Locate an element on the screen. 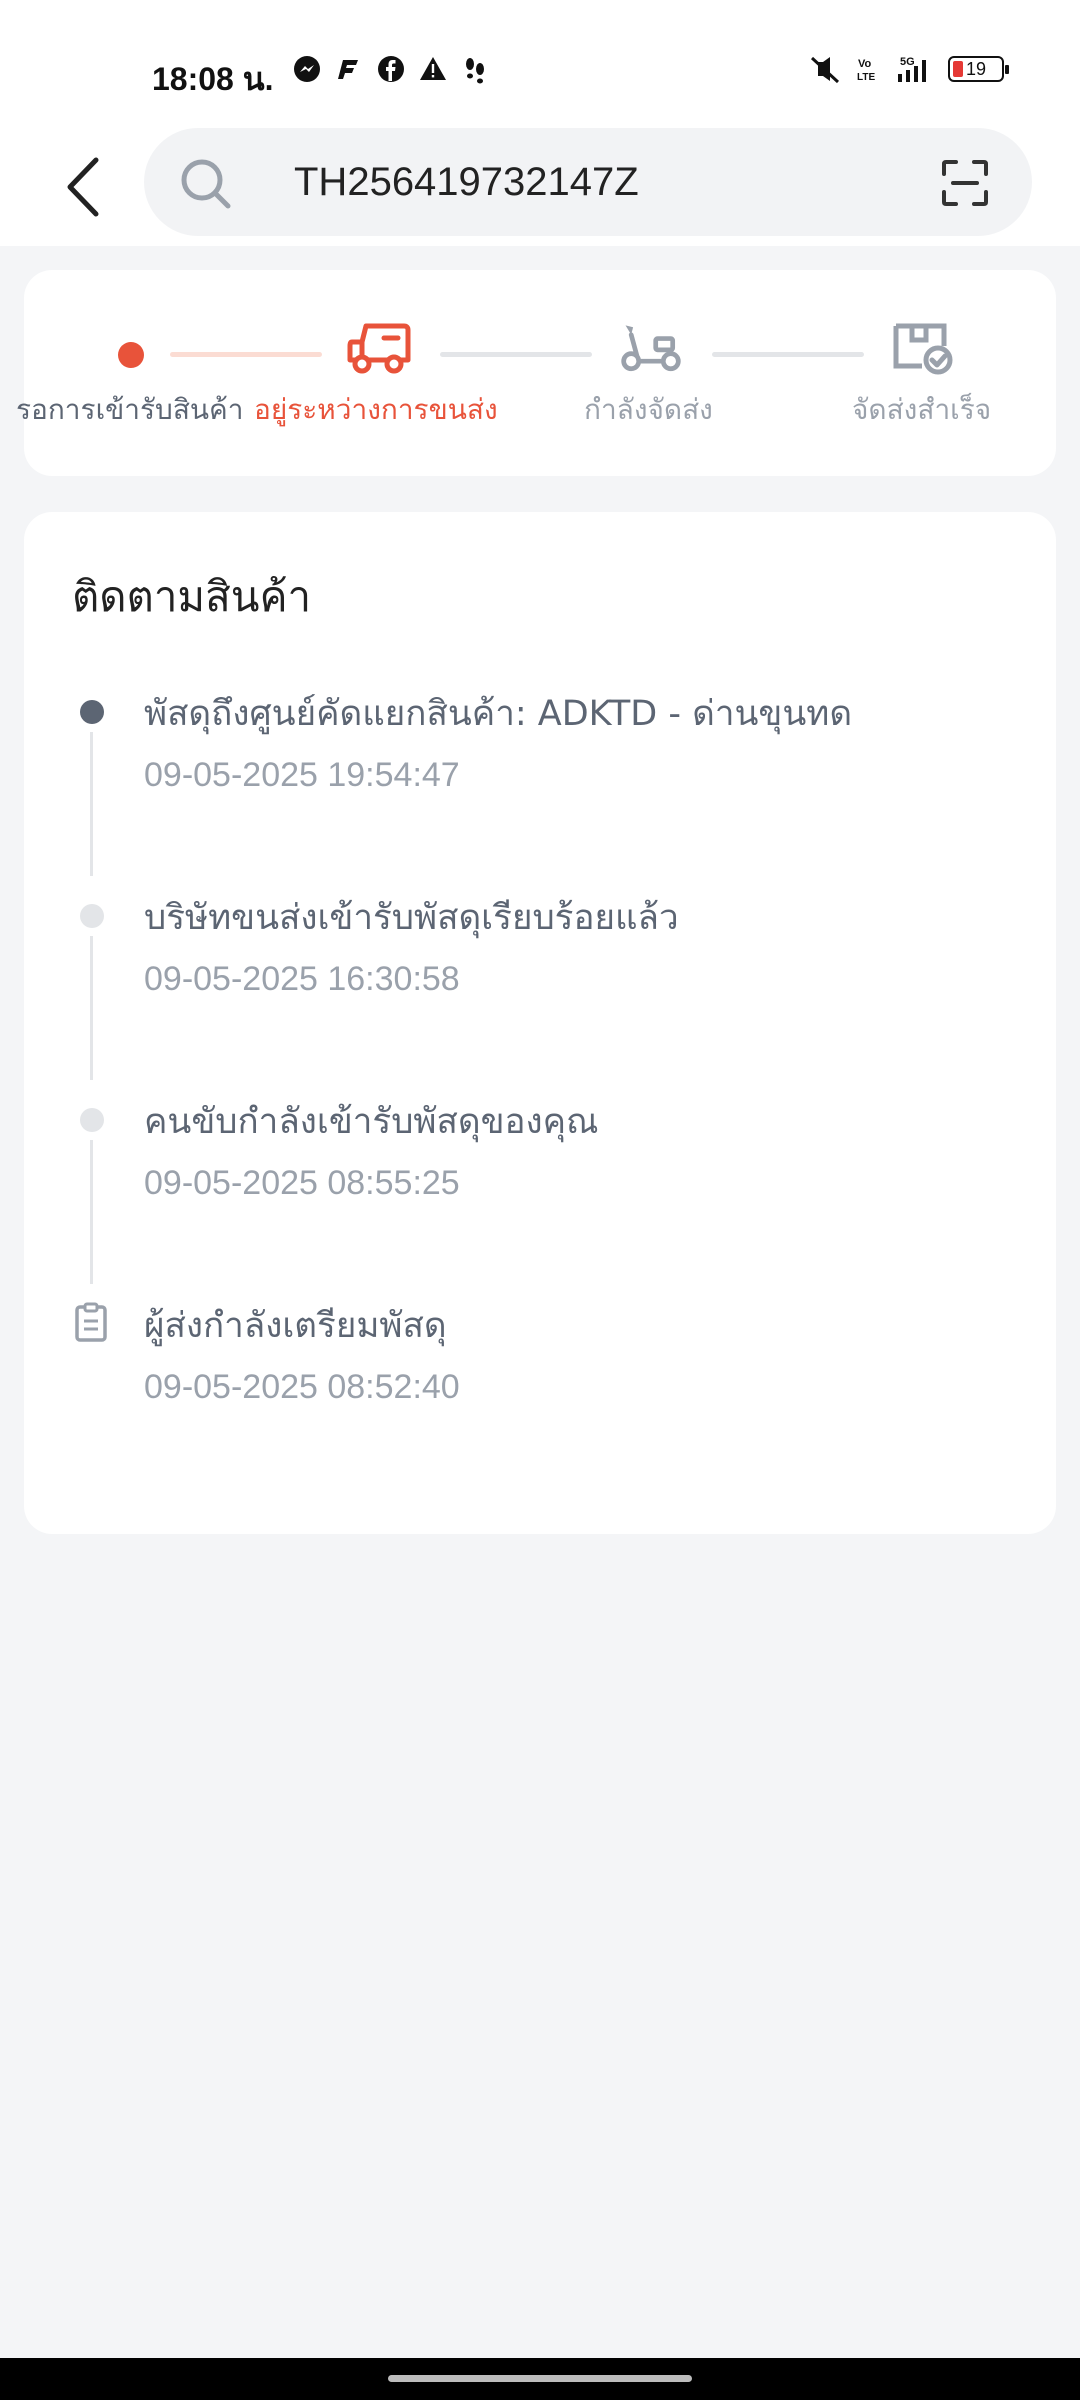 This screenshot has width=1080, height=2400. progress-step-label: กำลังจัดส่ง is located at coordinates (648, 409).